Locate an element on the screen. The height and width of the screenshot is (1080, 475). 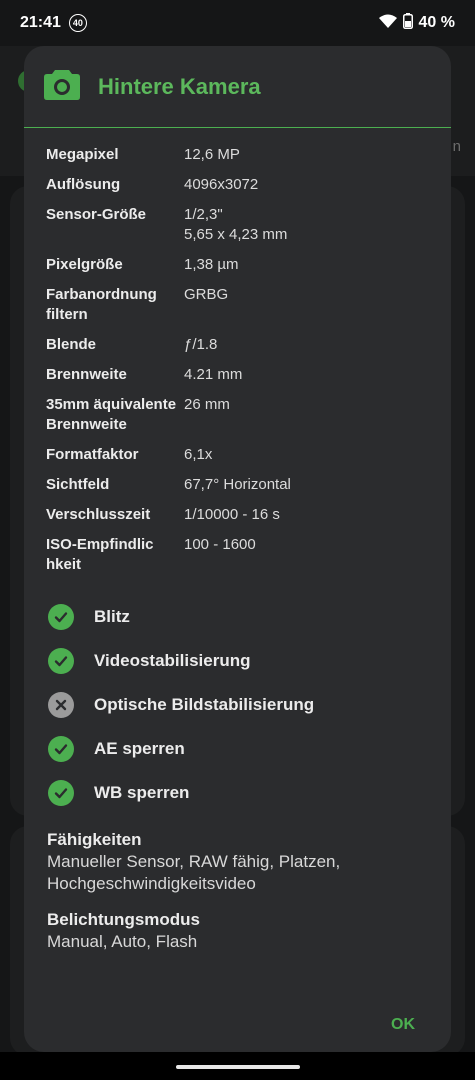
spec-row: Brennweite 4.21 mm is located at coordinates (237, 375).